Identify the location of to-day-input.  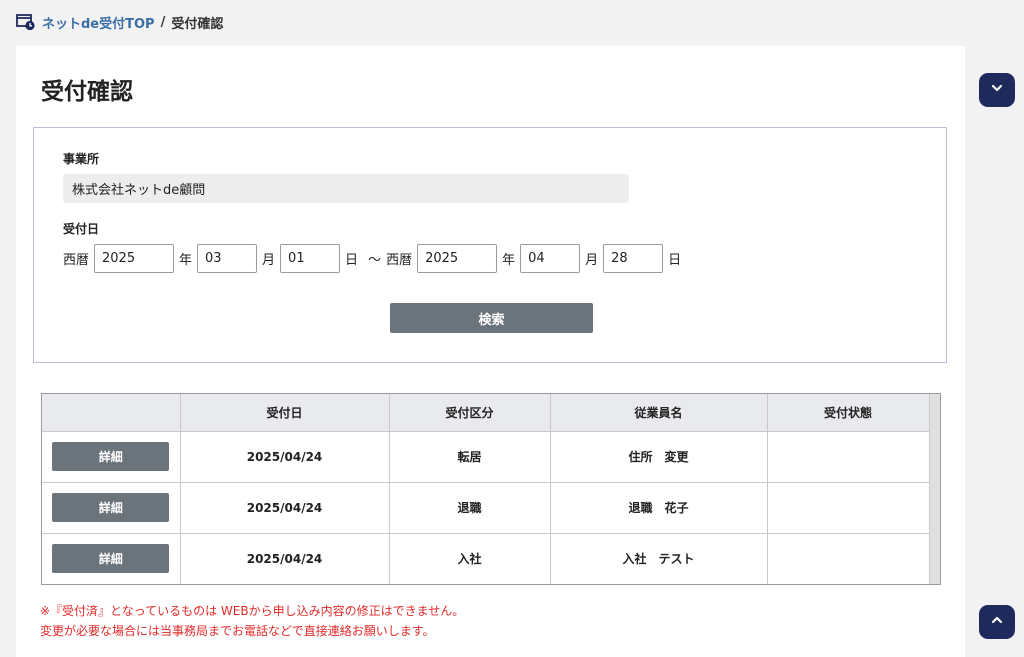
(633, 258).